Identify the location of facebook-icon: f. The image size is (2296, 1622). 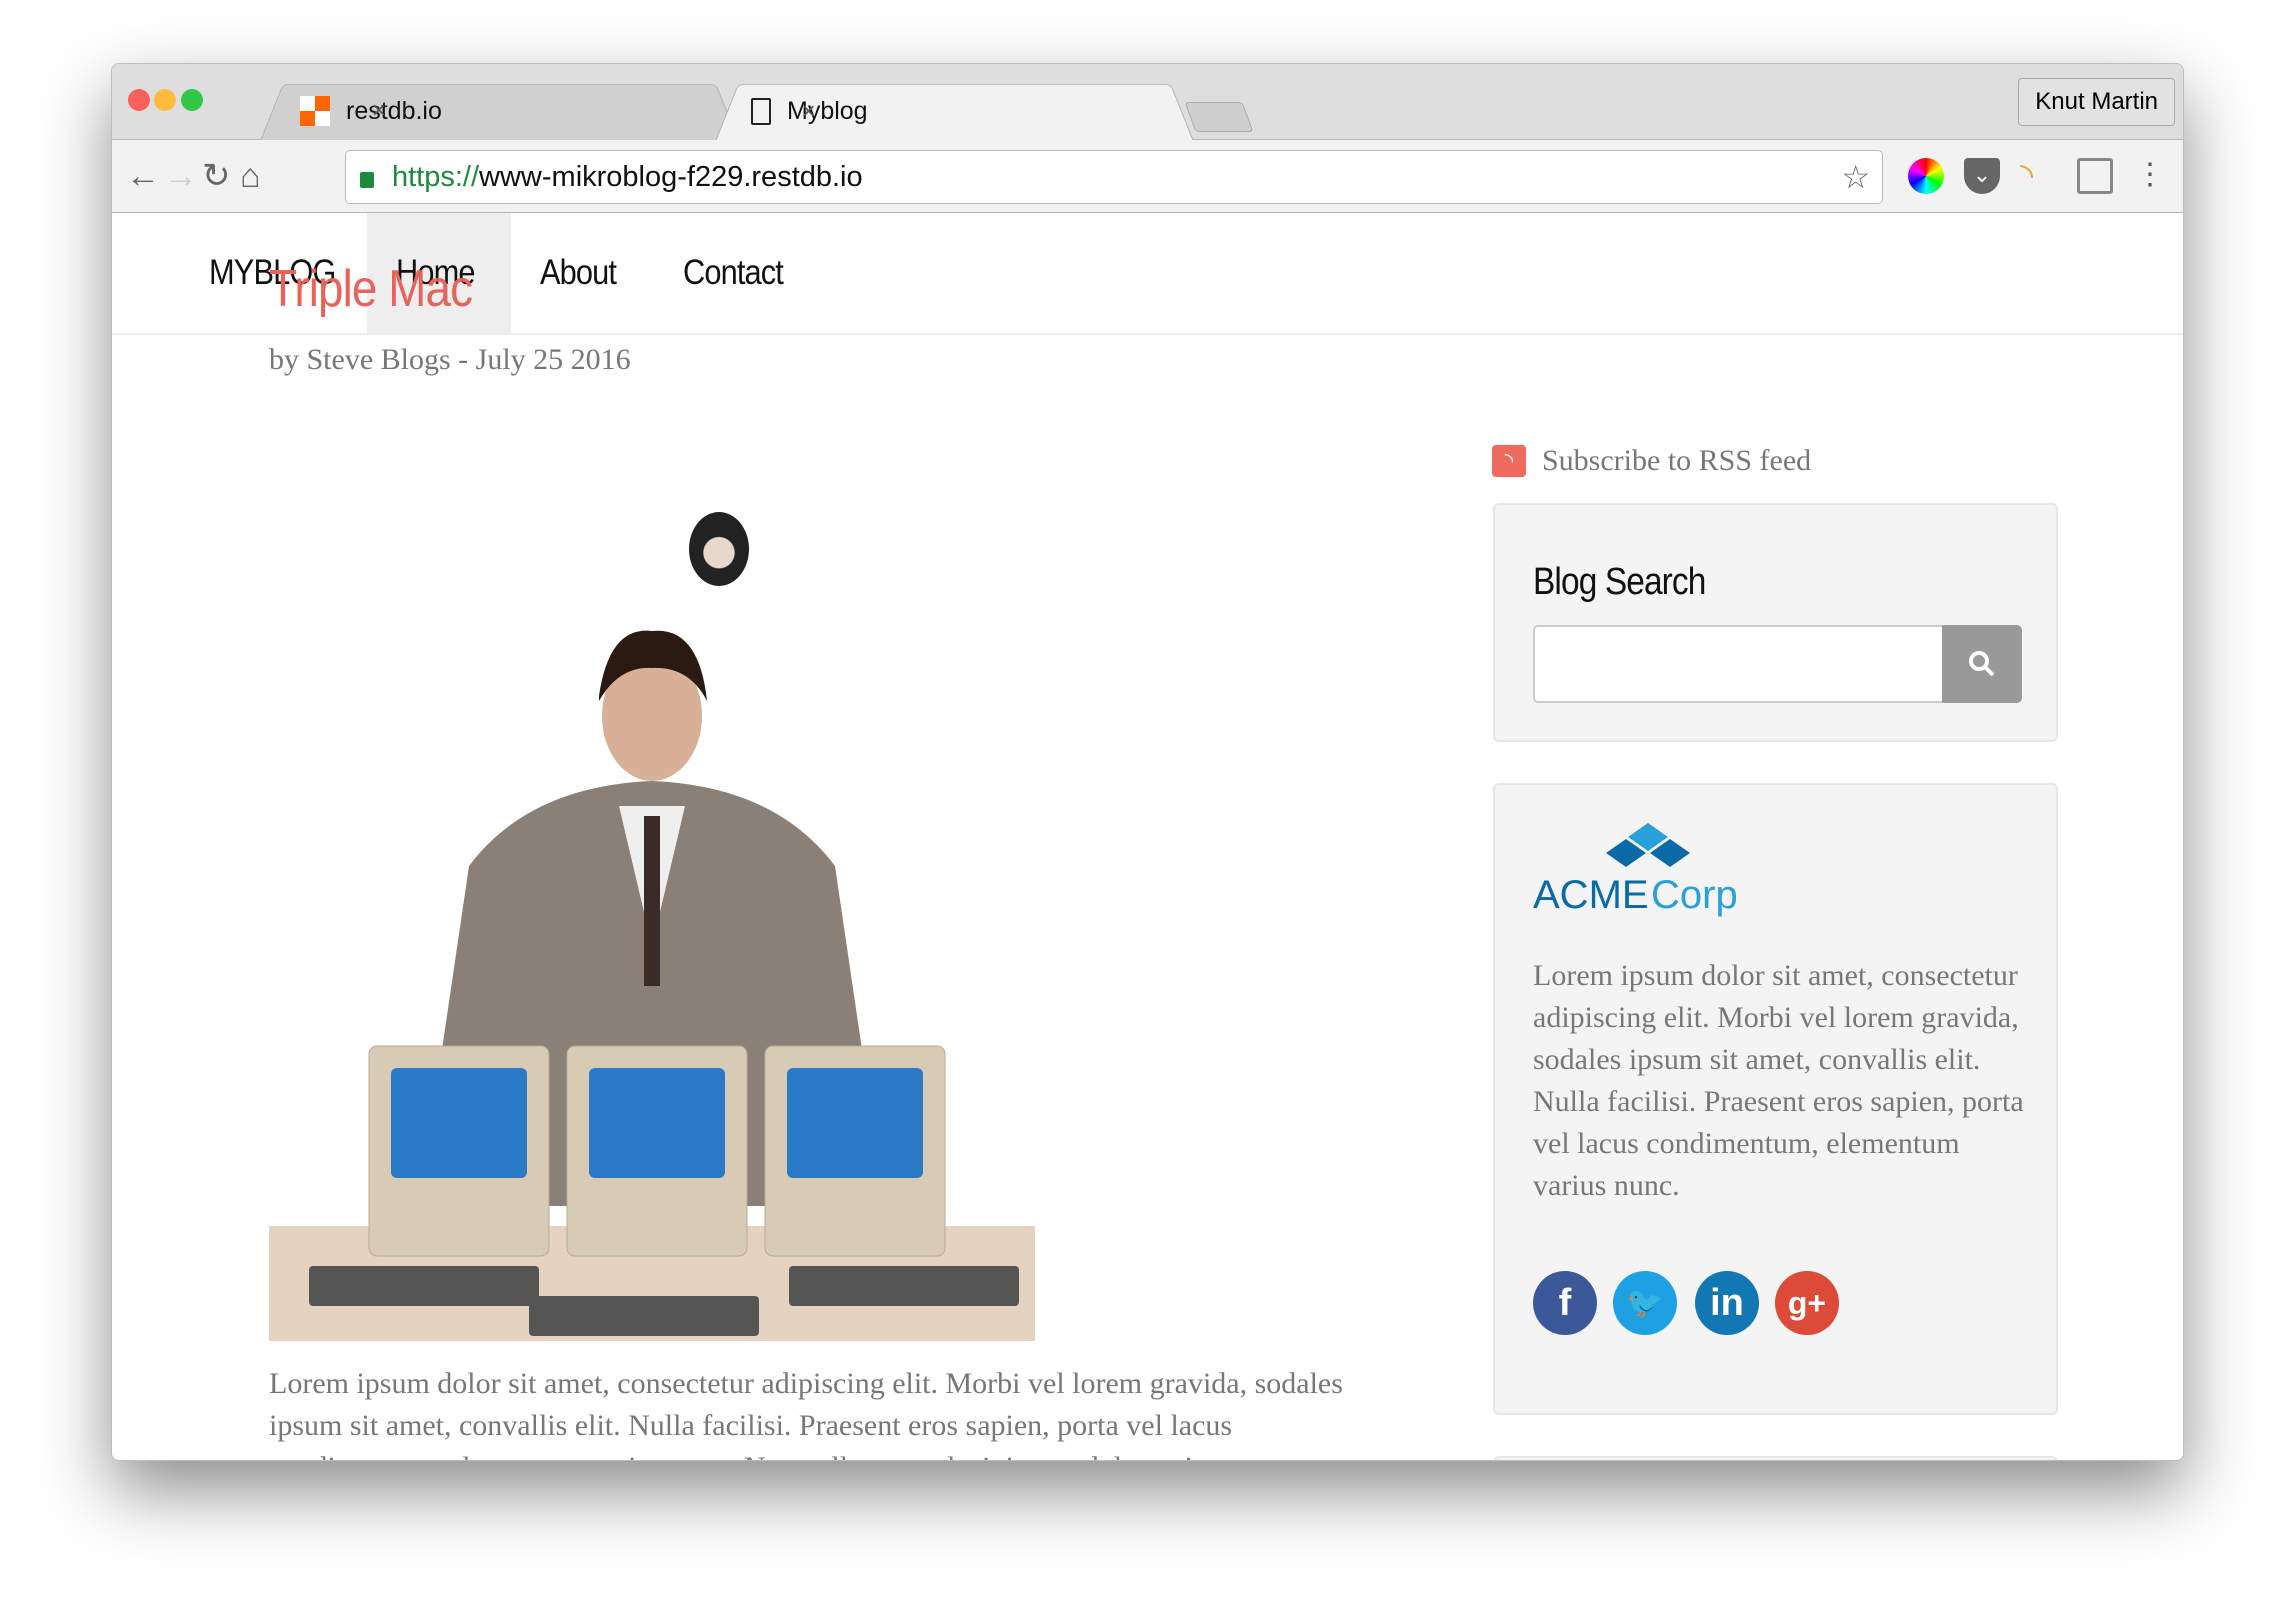
(1565, 1303).